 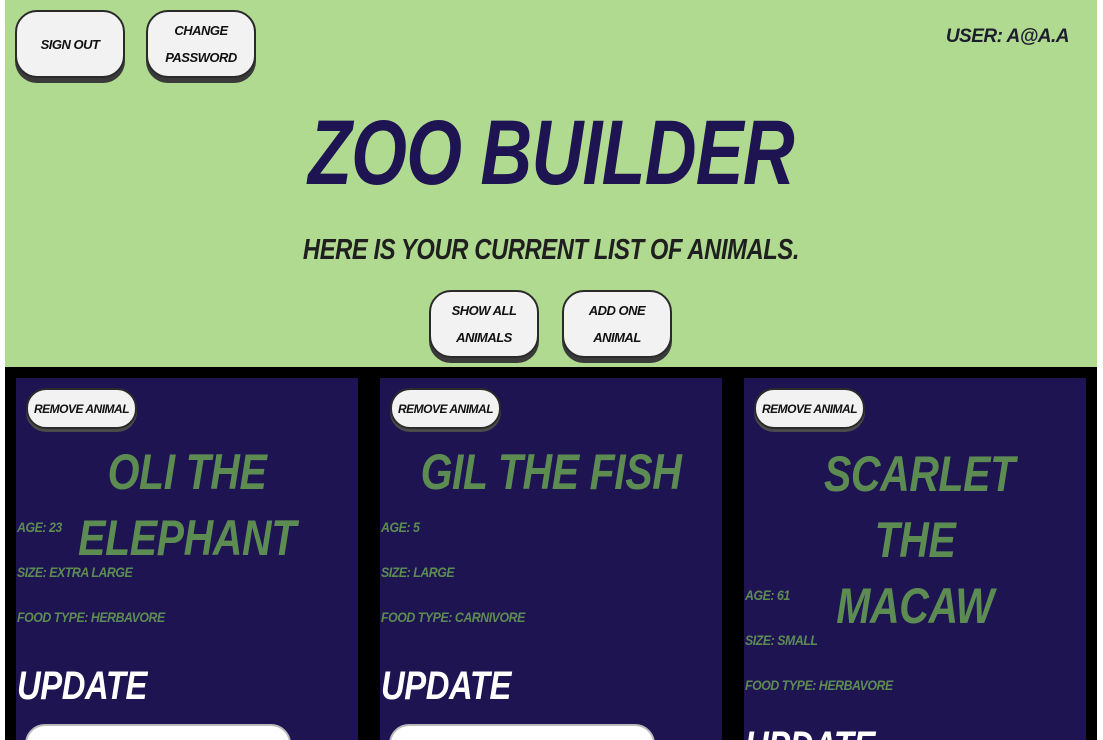 I want to click on animal-name: Scarlet the Macaw, so click(x=919, y=540).